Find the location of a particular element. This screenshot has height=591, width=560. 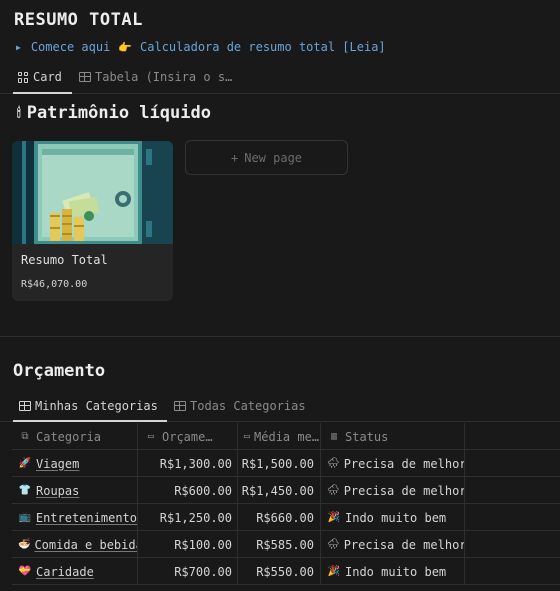

category-icon: 👕 is located at coordinates (25, 490).